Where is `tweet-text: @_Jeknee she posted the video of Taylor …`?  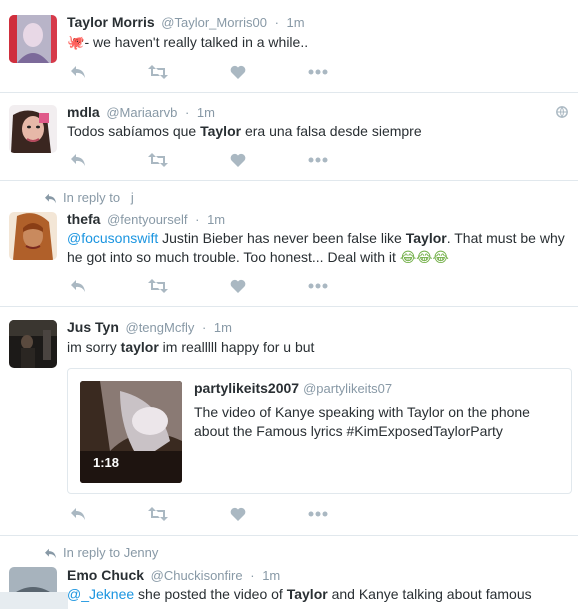
tweet-text: @_Jeknee she posted the video of Taylor … is located at coordinates (317, 594).